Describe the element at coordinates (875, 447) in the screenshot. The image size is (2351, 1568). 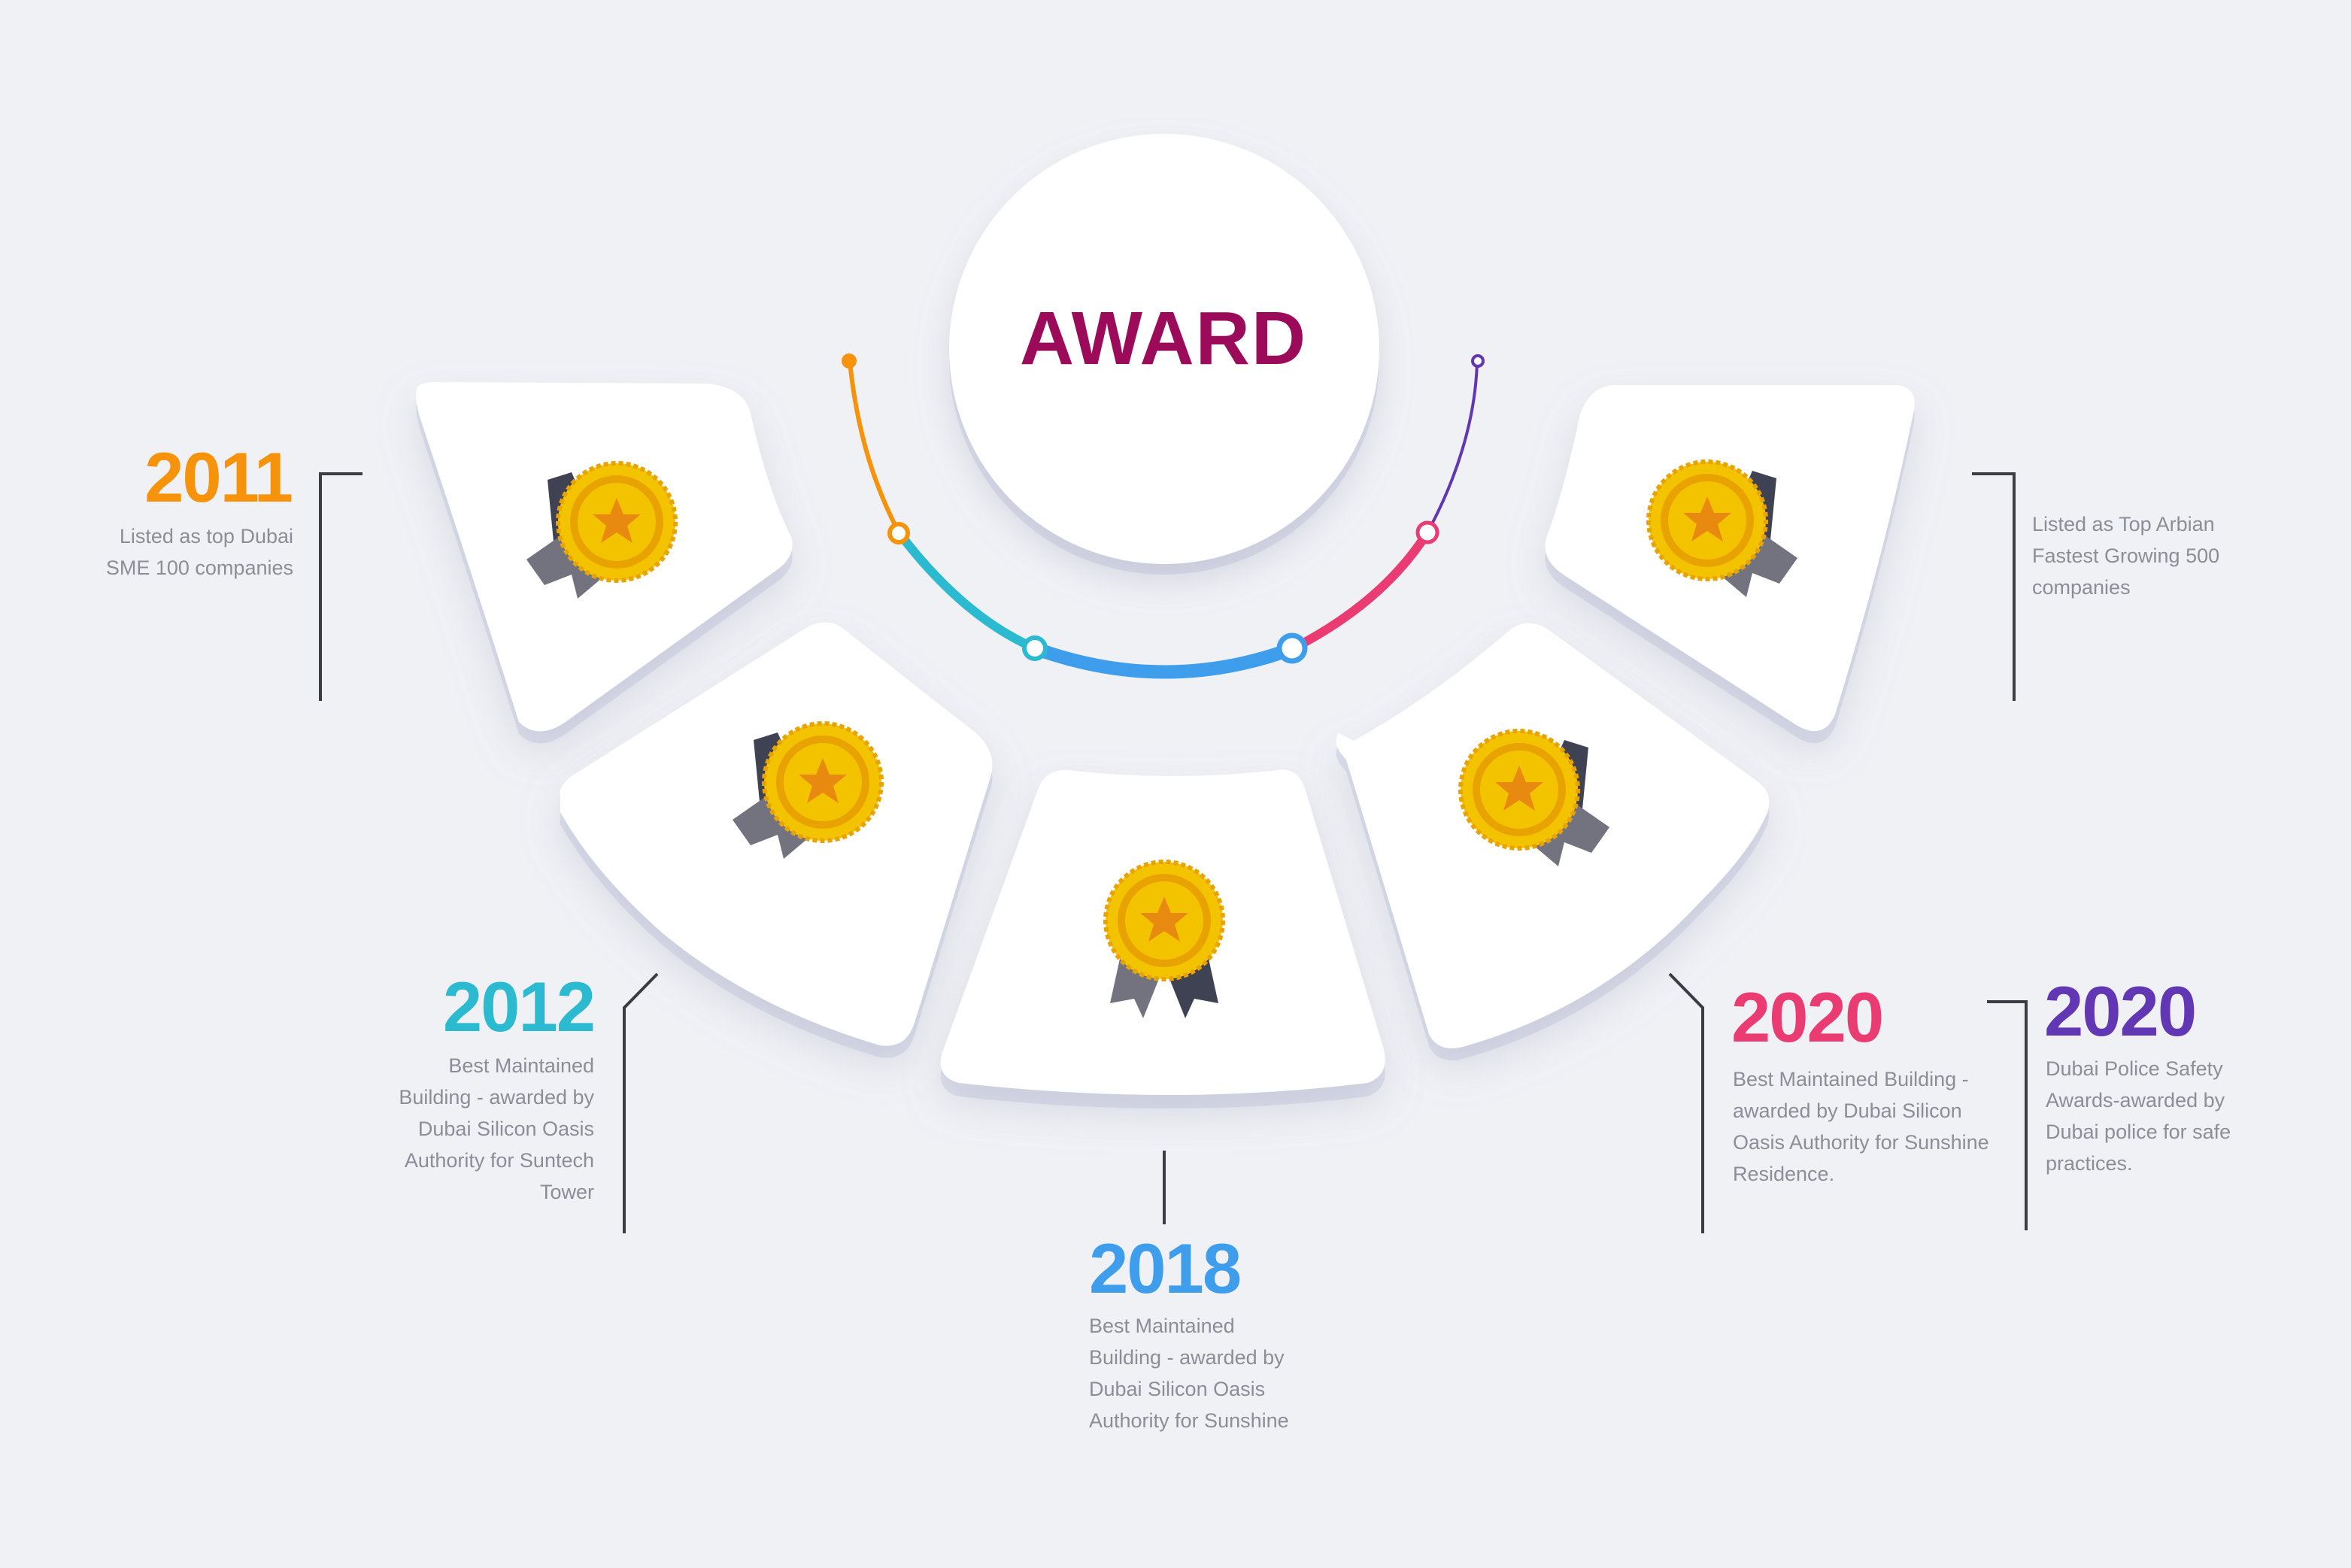
I see `arc-segment-orange` at that location.